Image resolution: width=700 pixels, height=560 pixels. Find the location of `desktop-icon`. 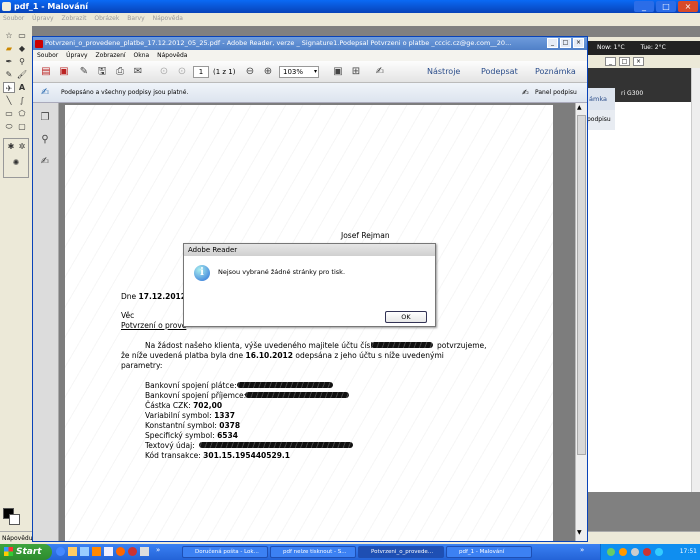

desktop-icon is located at coordinates (84, 551).